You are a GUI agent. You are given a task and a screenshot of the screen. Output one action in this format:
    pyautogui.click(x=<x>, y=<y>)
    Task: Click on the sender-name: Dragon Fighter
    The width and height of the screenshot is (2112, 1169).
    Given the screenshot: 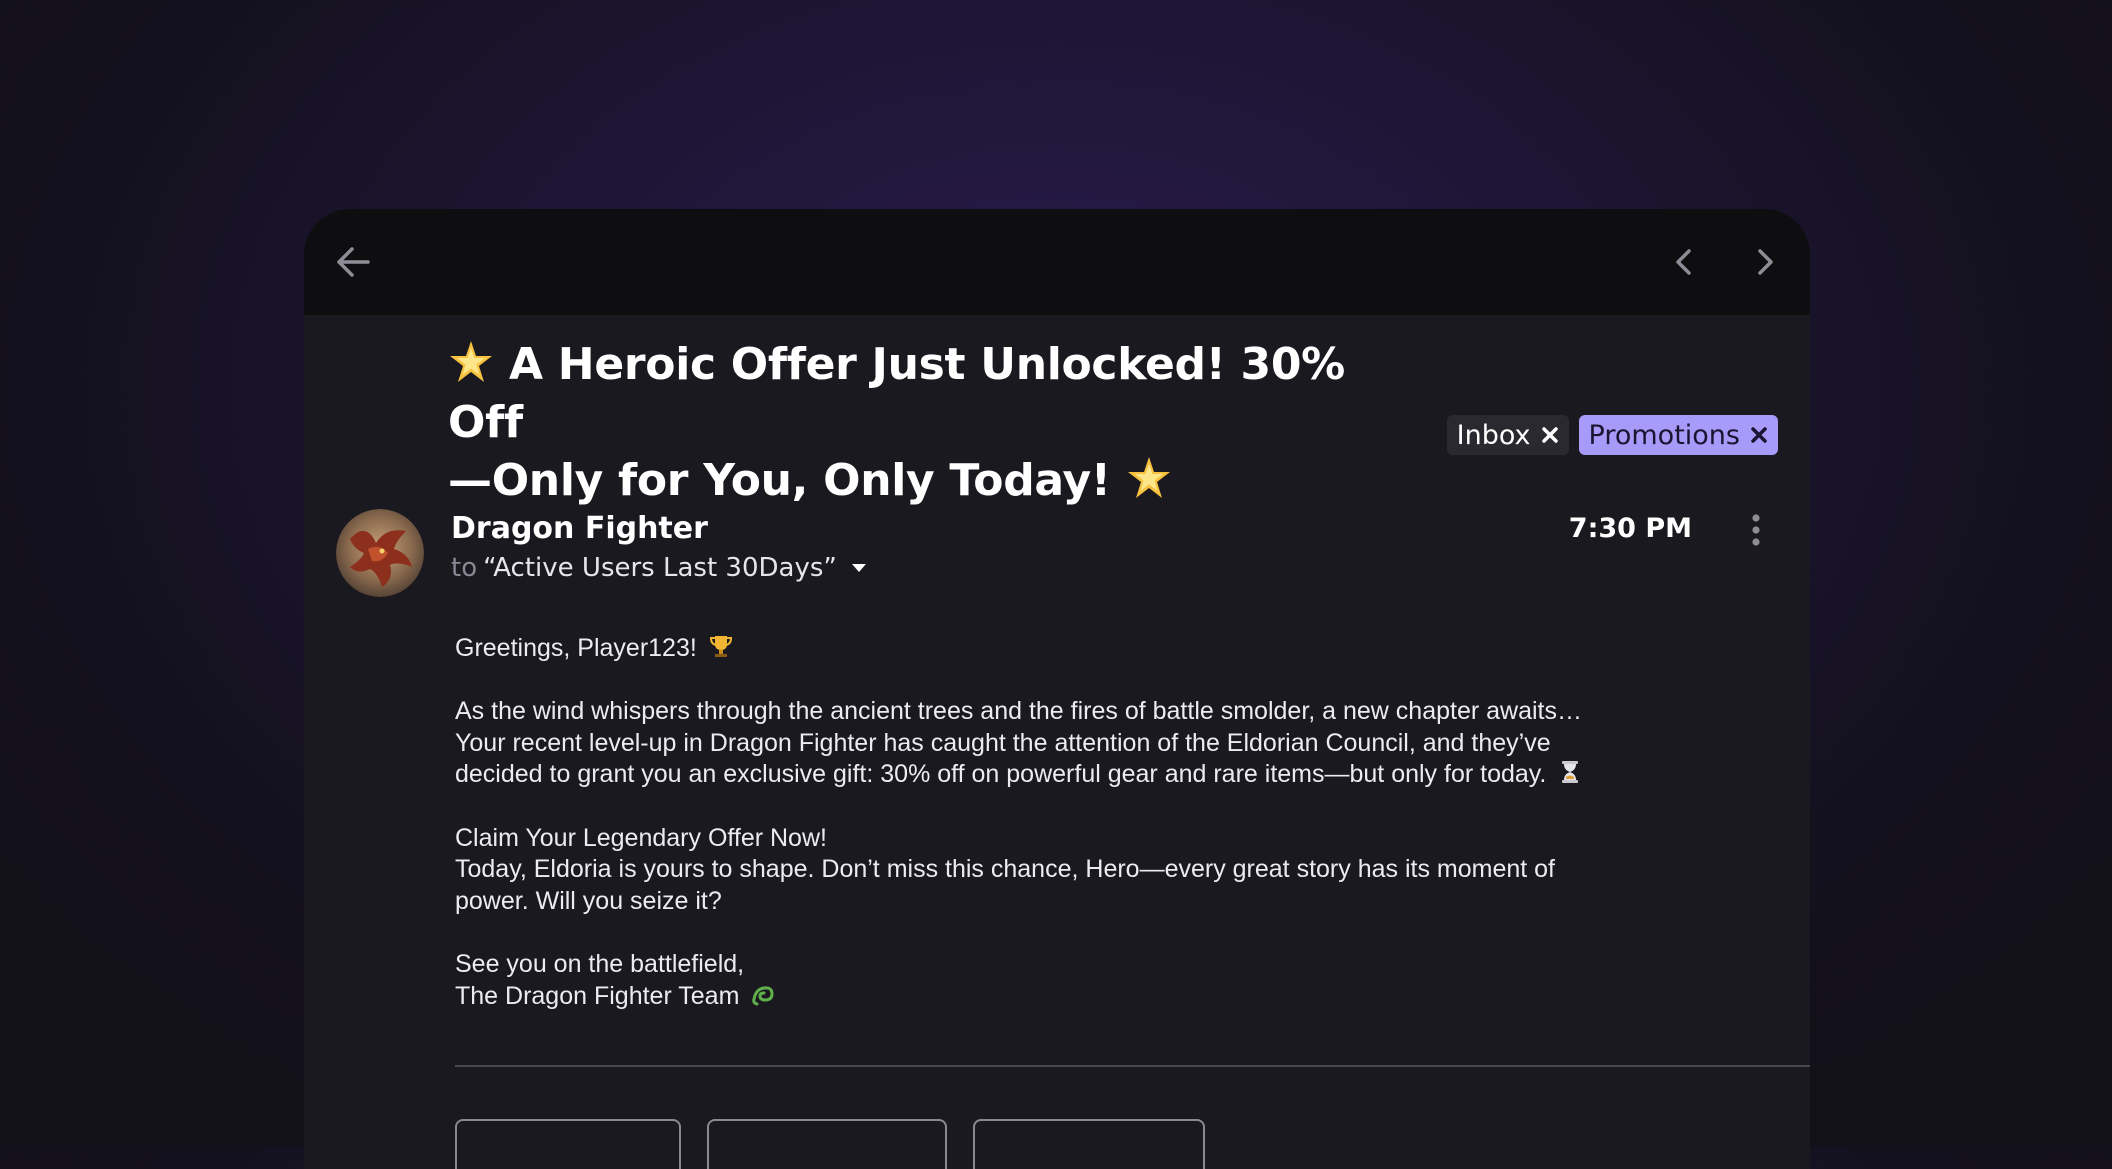 What is the action you would take?
    pyautogui.click(x=579, y=528)
    